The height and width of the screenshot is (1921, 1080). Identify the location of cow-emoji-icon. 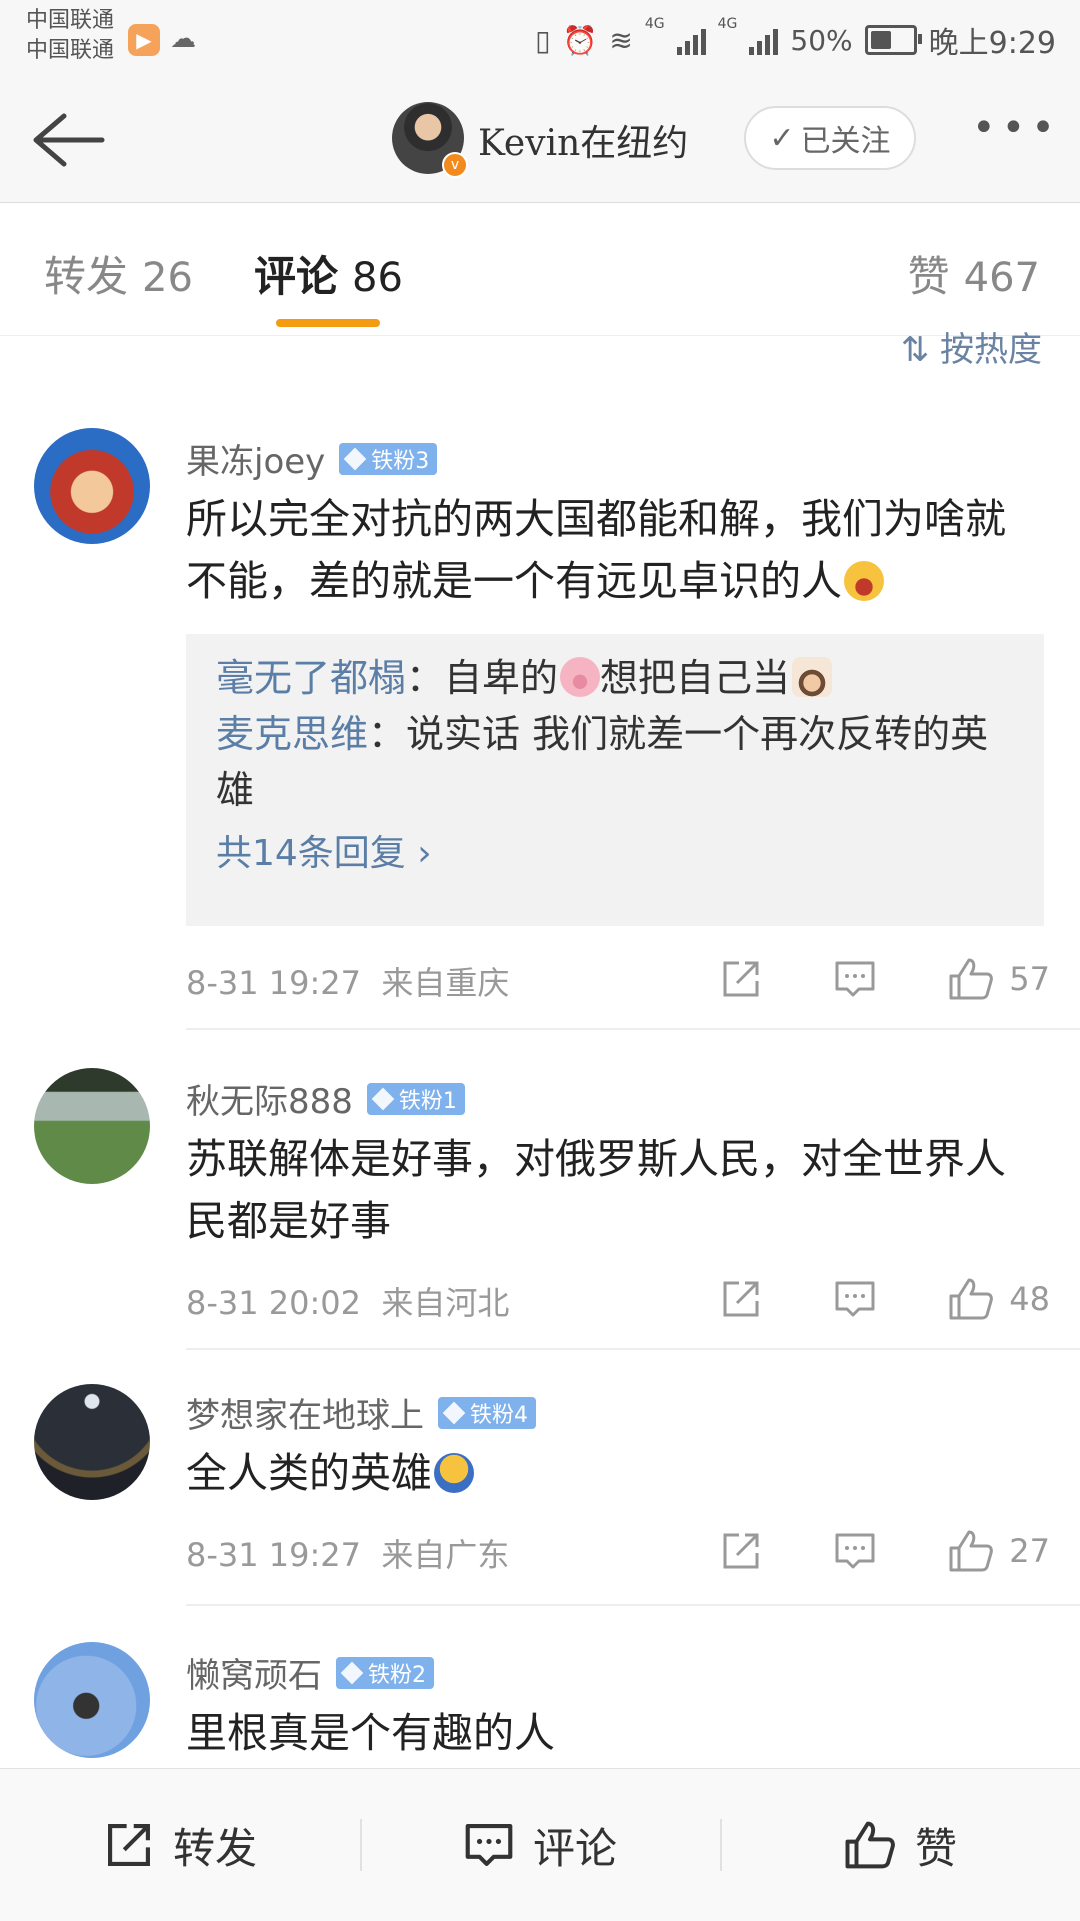
(812, 677).